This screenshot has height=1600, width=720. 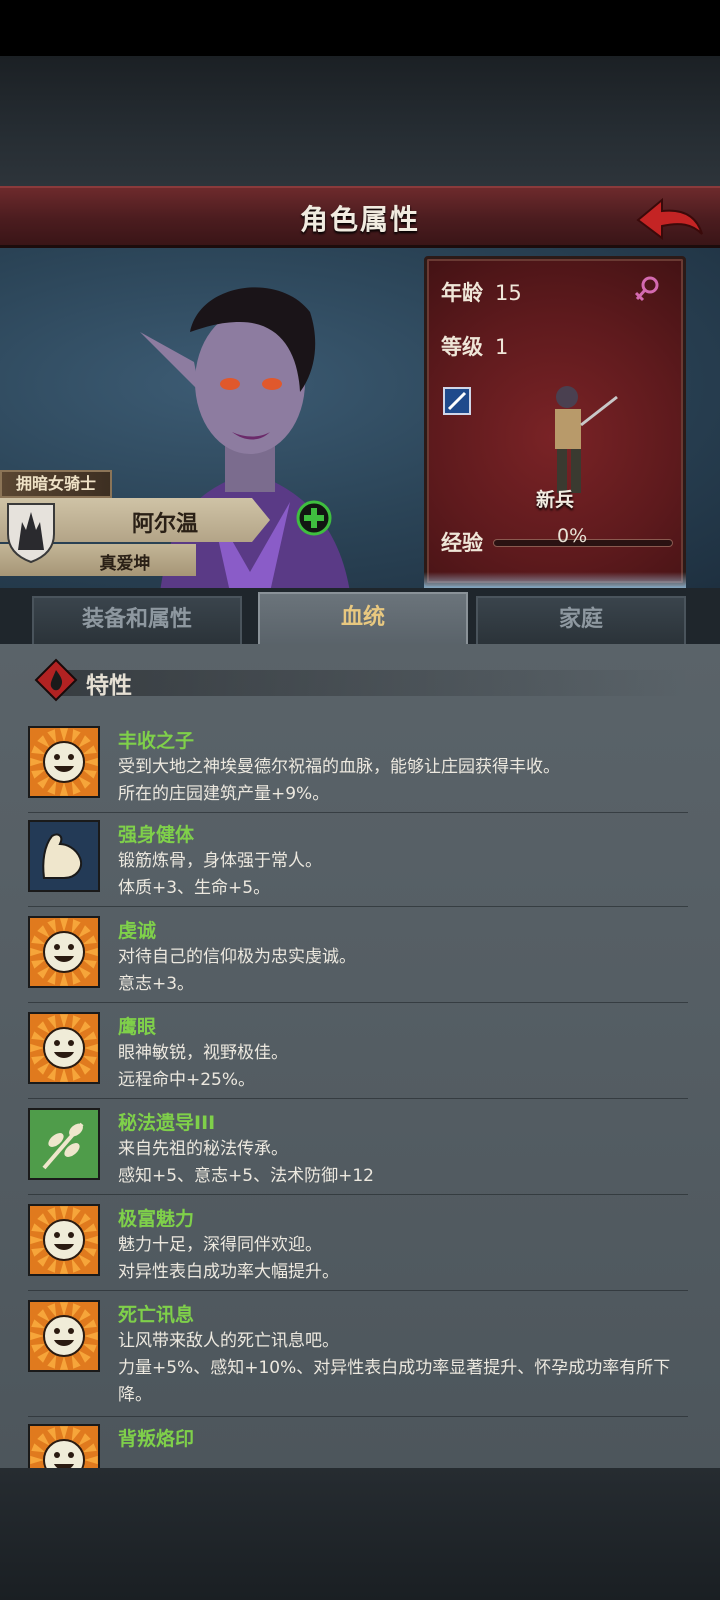 What do you see at coordinates (137, 1027) in the screenshot?
I see `trait-name: 鹰眼` at bounding box center [137, 1027].